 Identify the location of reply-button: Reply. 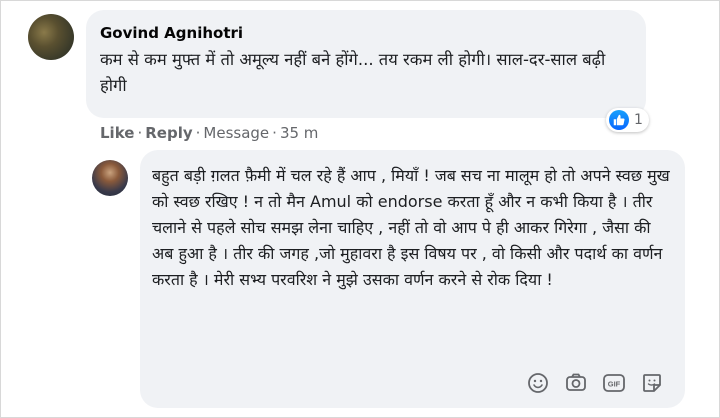
(168, 133).